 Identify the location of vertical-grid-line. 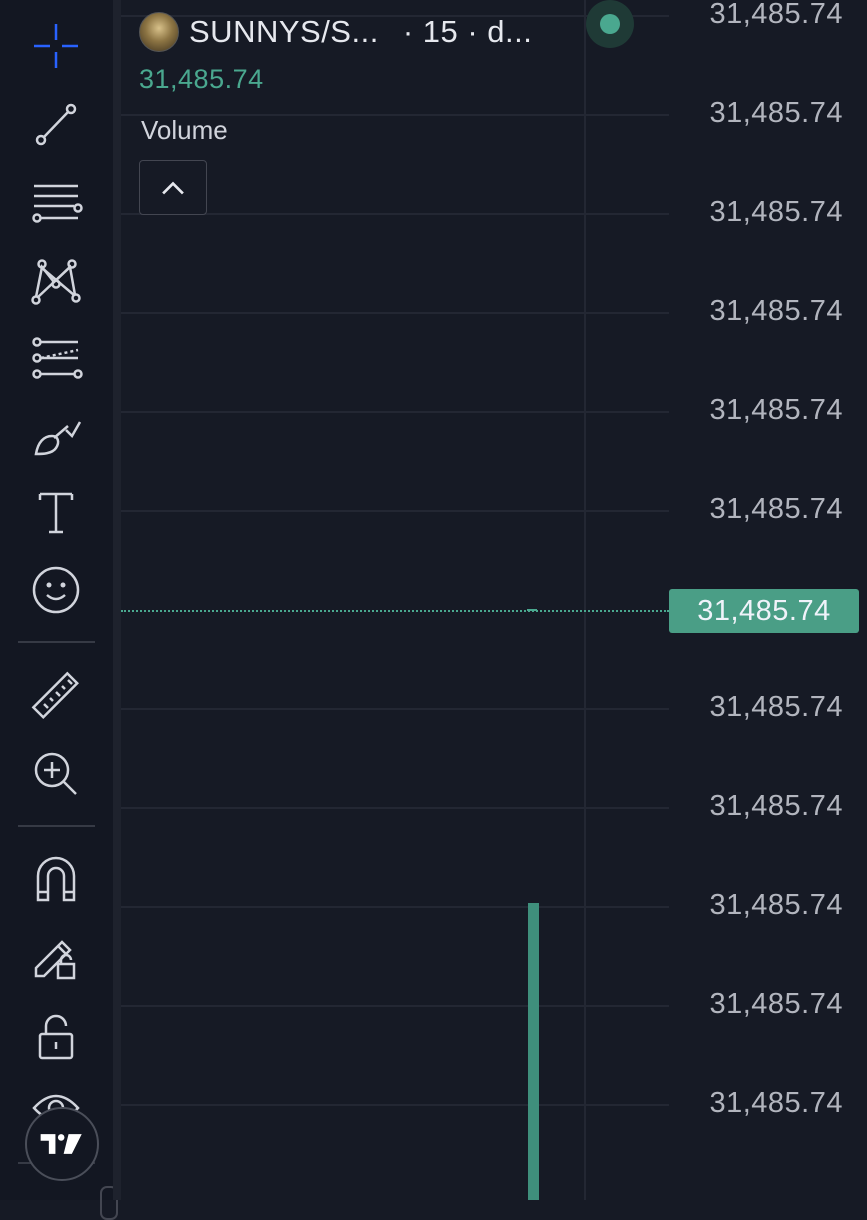
(585, 600).